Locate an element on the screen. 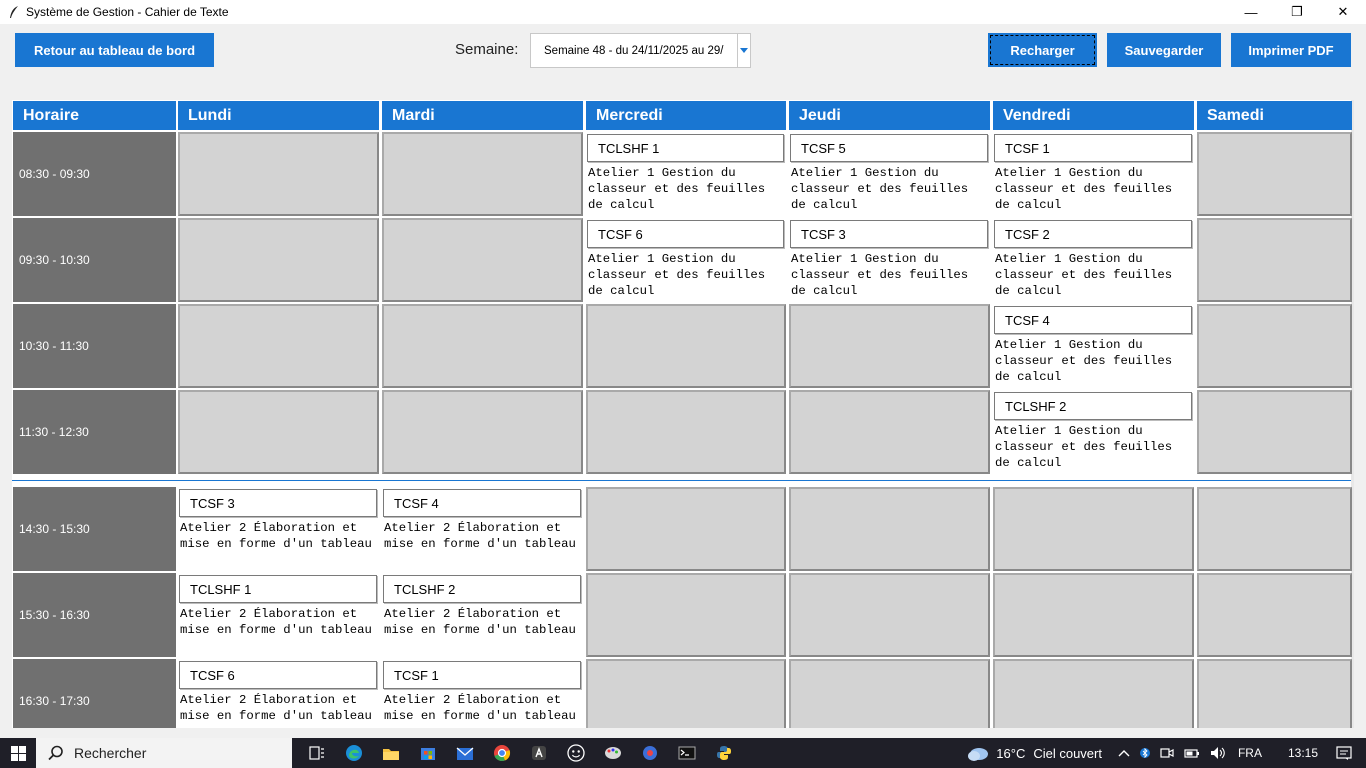 Image resolution: width=1366 pixels, height=768 pixels. taskbar-search: Rechercher is located at coordinates (164, 753).